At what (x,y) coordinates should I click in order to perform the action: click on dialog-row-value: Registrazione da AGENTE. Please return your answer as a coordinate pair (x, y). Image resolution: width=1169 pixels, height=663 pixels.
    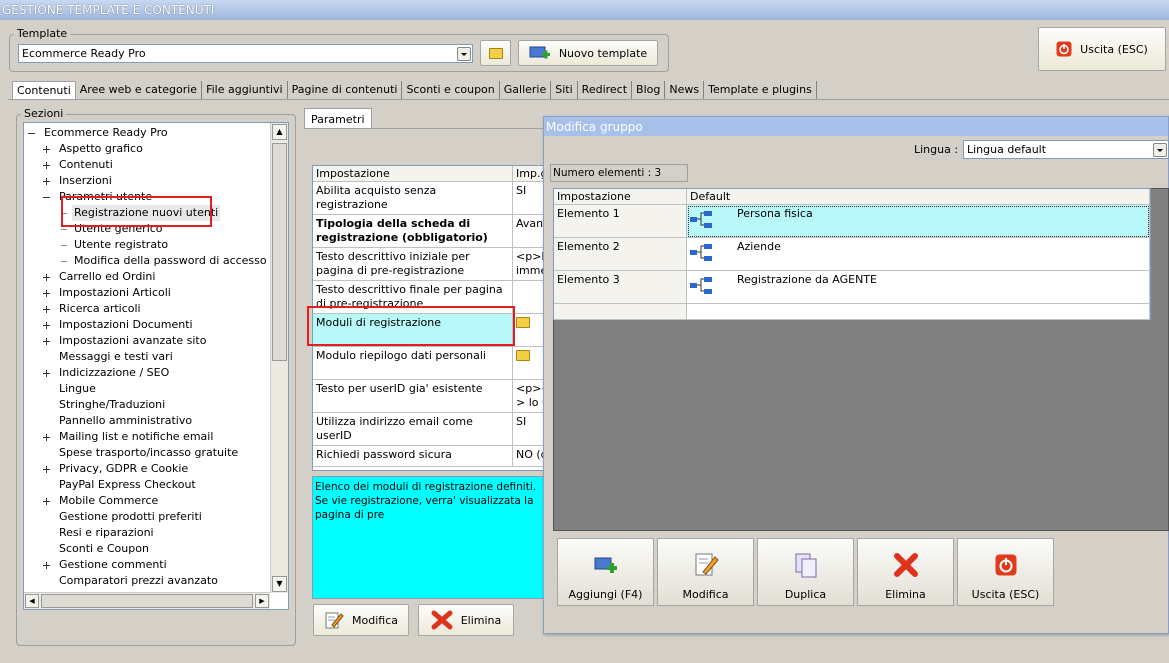
    Looking at the image, I should click on (918, 287).